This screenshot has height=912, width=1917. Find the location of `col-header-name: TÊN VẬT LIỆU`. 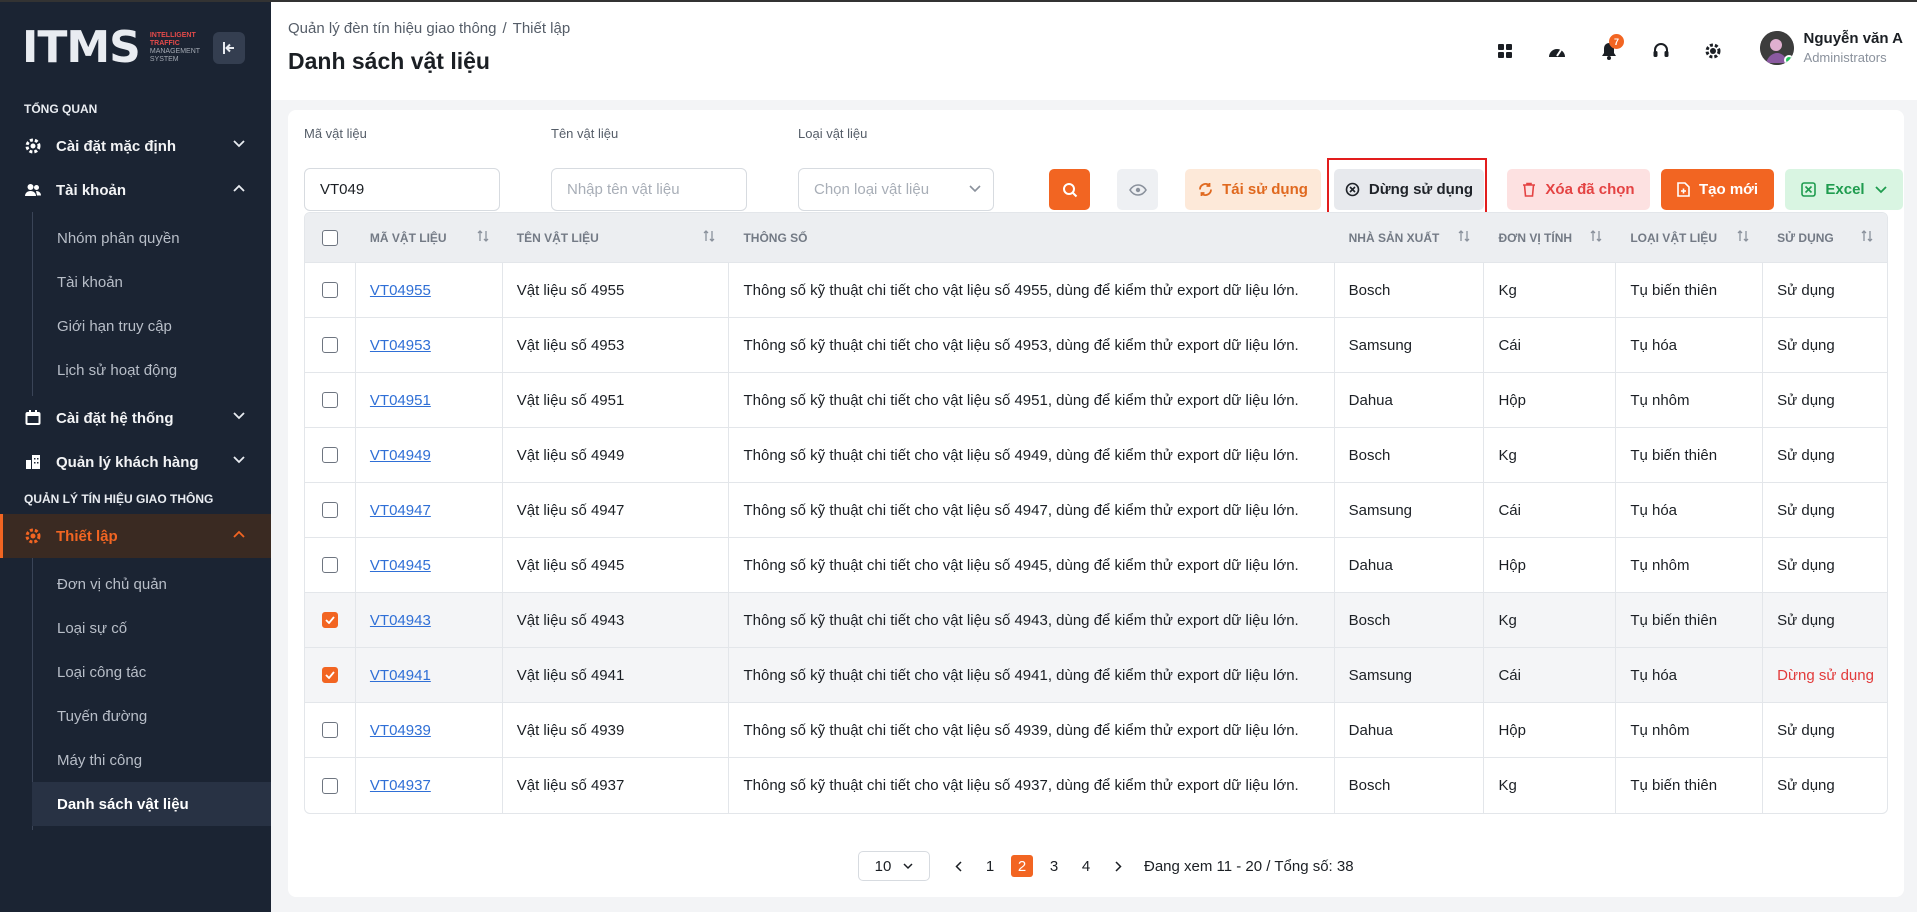

col-header-name: TÊN VẬT LIỆU is located at coordinates (616, 237).